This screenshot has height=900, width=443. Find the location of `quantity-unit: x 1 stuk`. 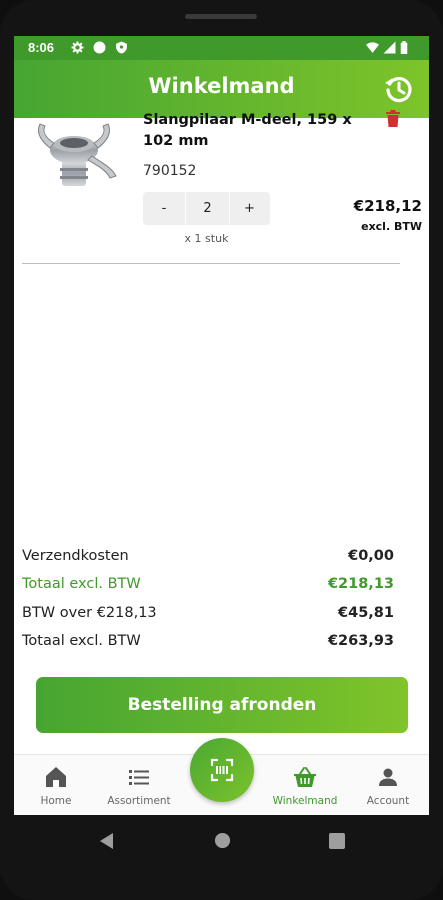

quantity-unit: x 1 stuk is located at coordinates (206, 238).